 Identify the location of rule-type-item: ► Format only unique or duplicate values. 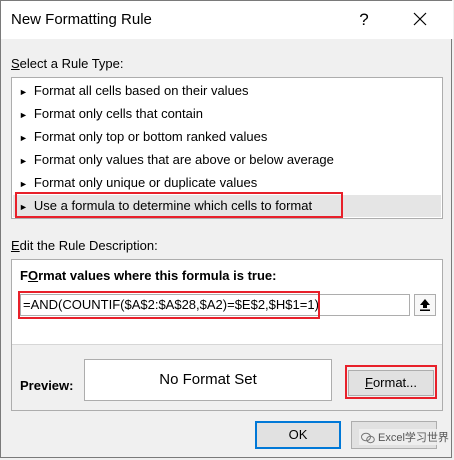
(227, 183).